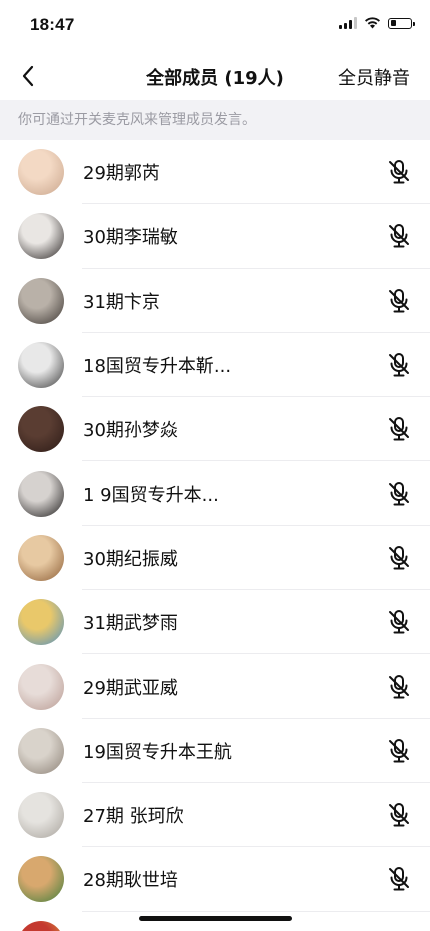 The height and width of the screenshot is (931, 430). I want to click on member-row: 27期 张珂欣, so click(215, 815).